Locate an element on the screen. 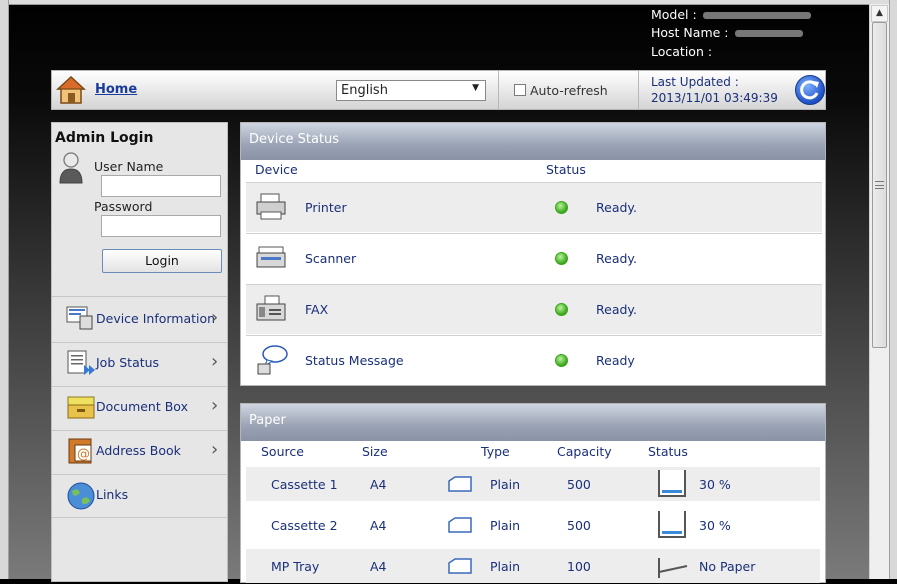  mp-tray-level-icon is located at coordinates (673, 568).